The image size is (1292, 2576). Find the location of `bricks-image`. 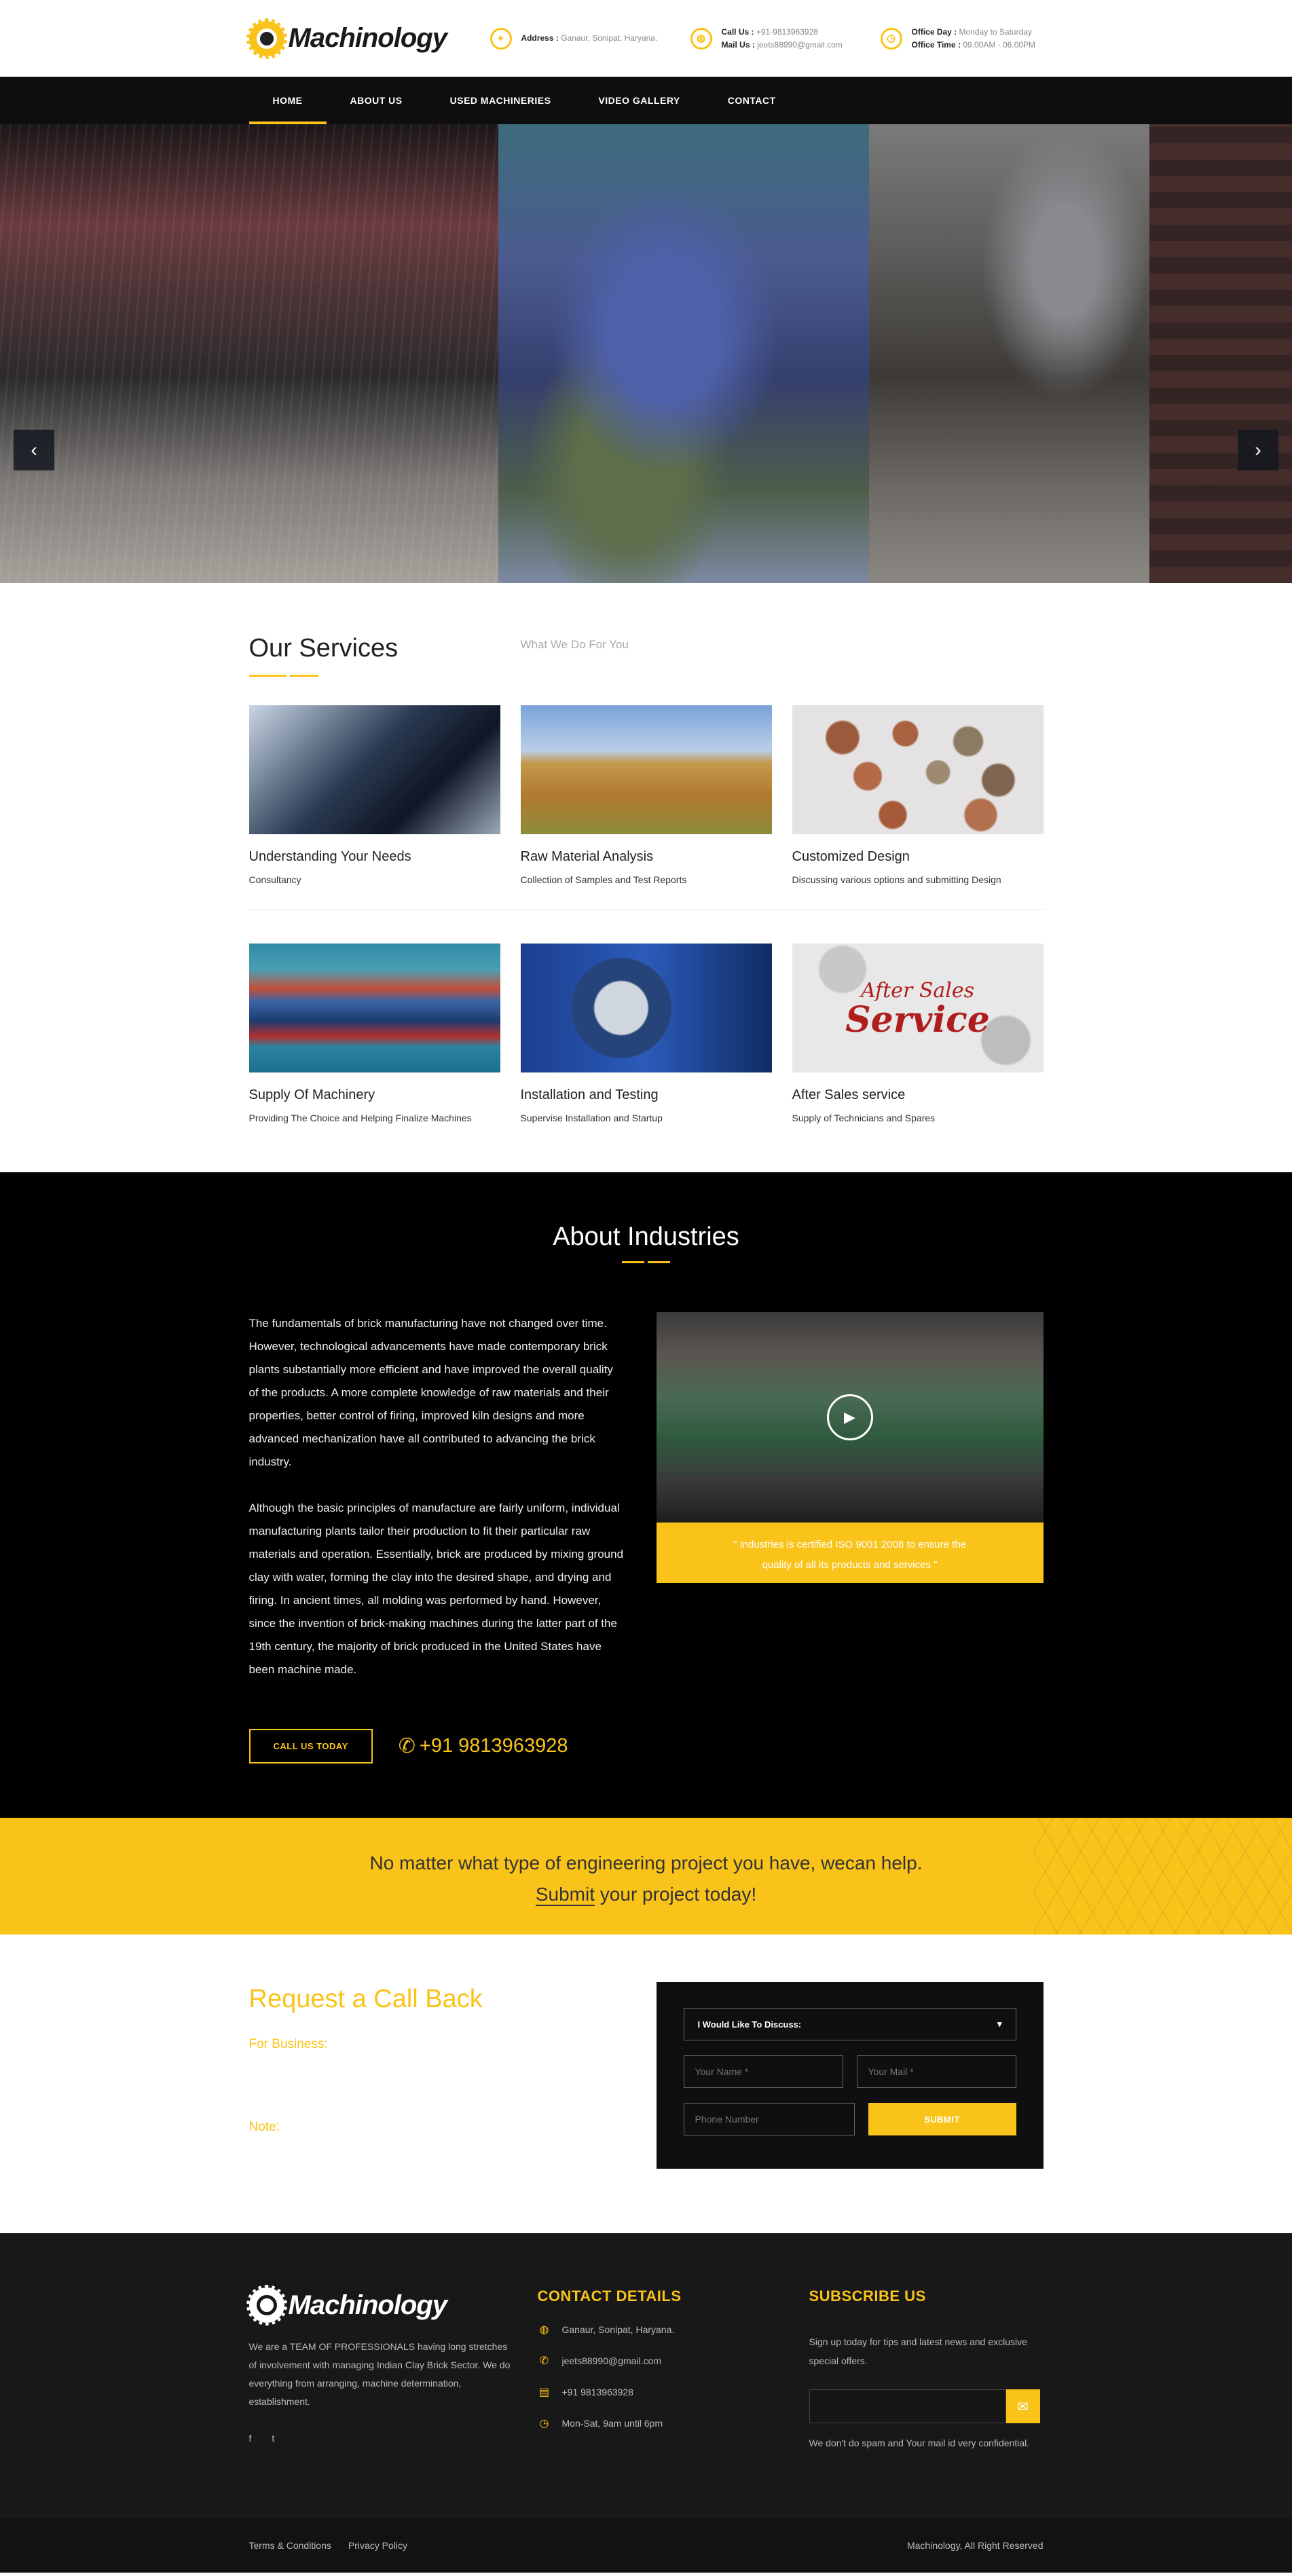

bricks-image is located at coordinates (918, 770).